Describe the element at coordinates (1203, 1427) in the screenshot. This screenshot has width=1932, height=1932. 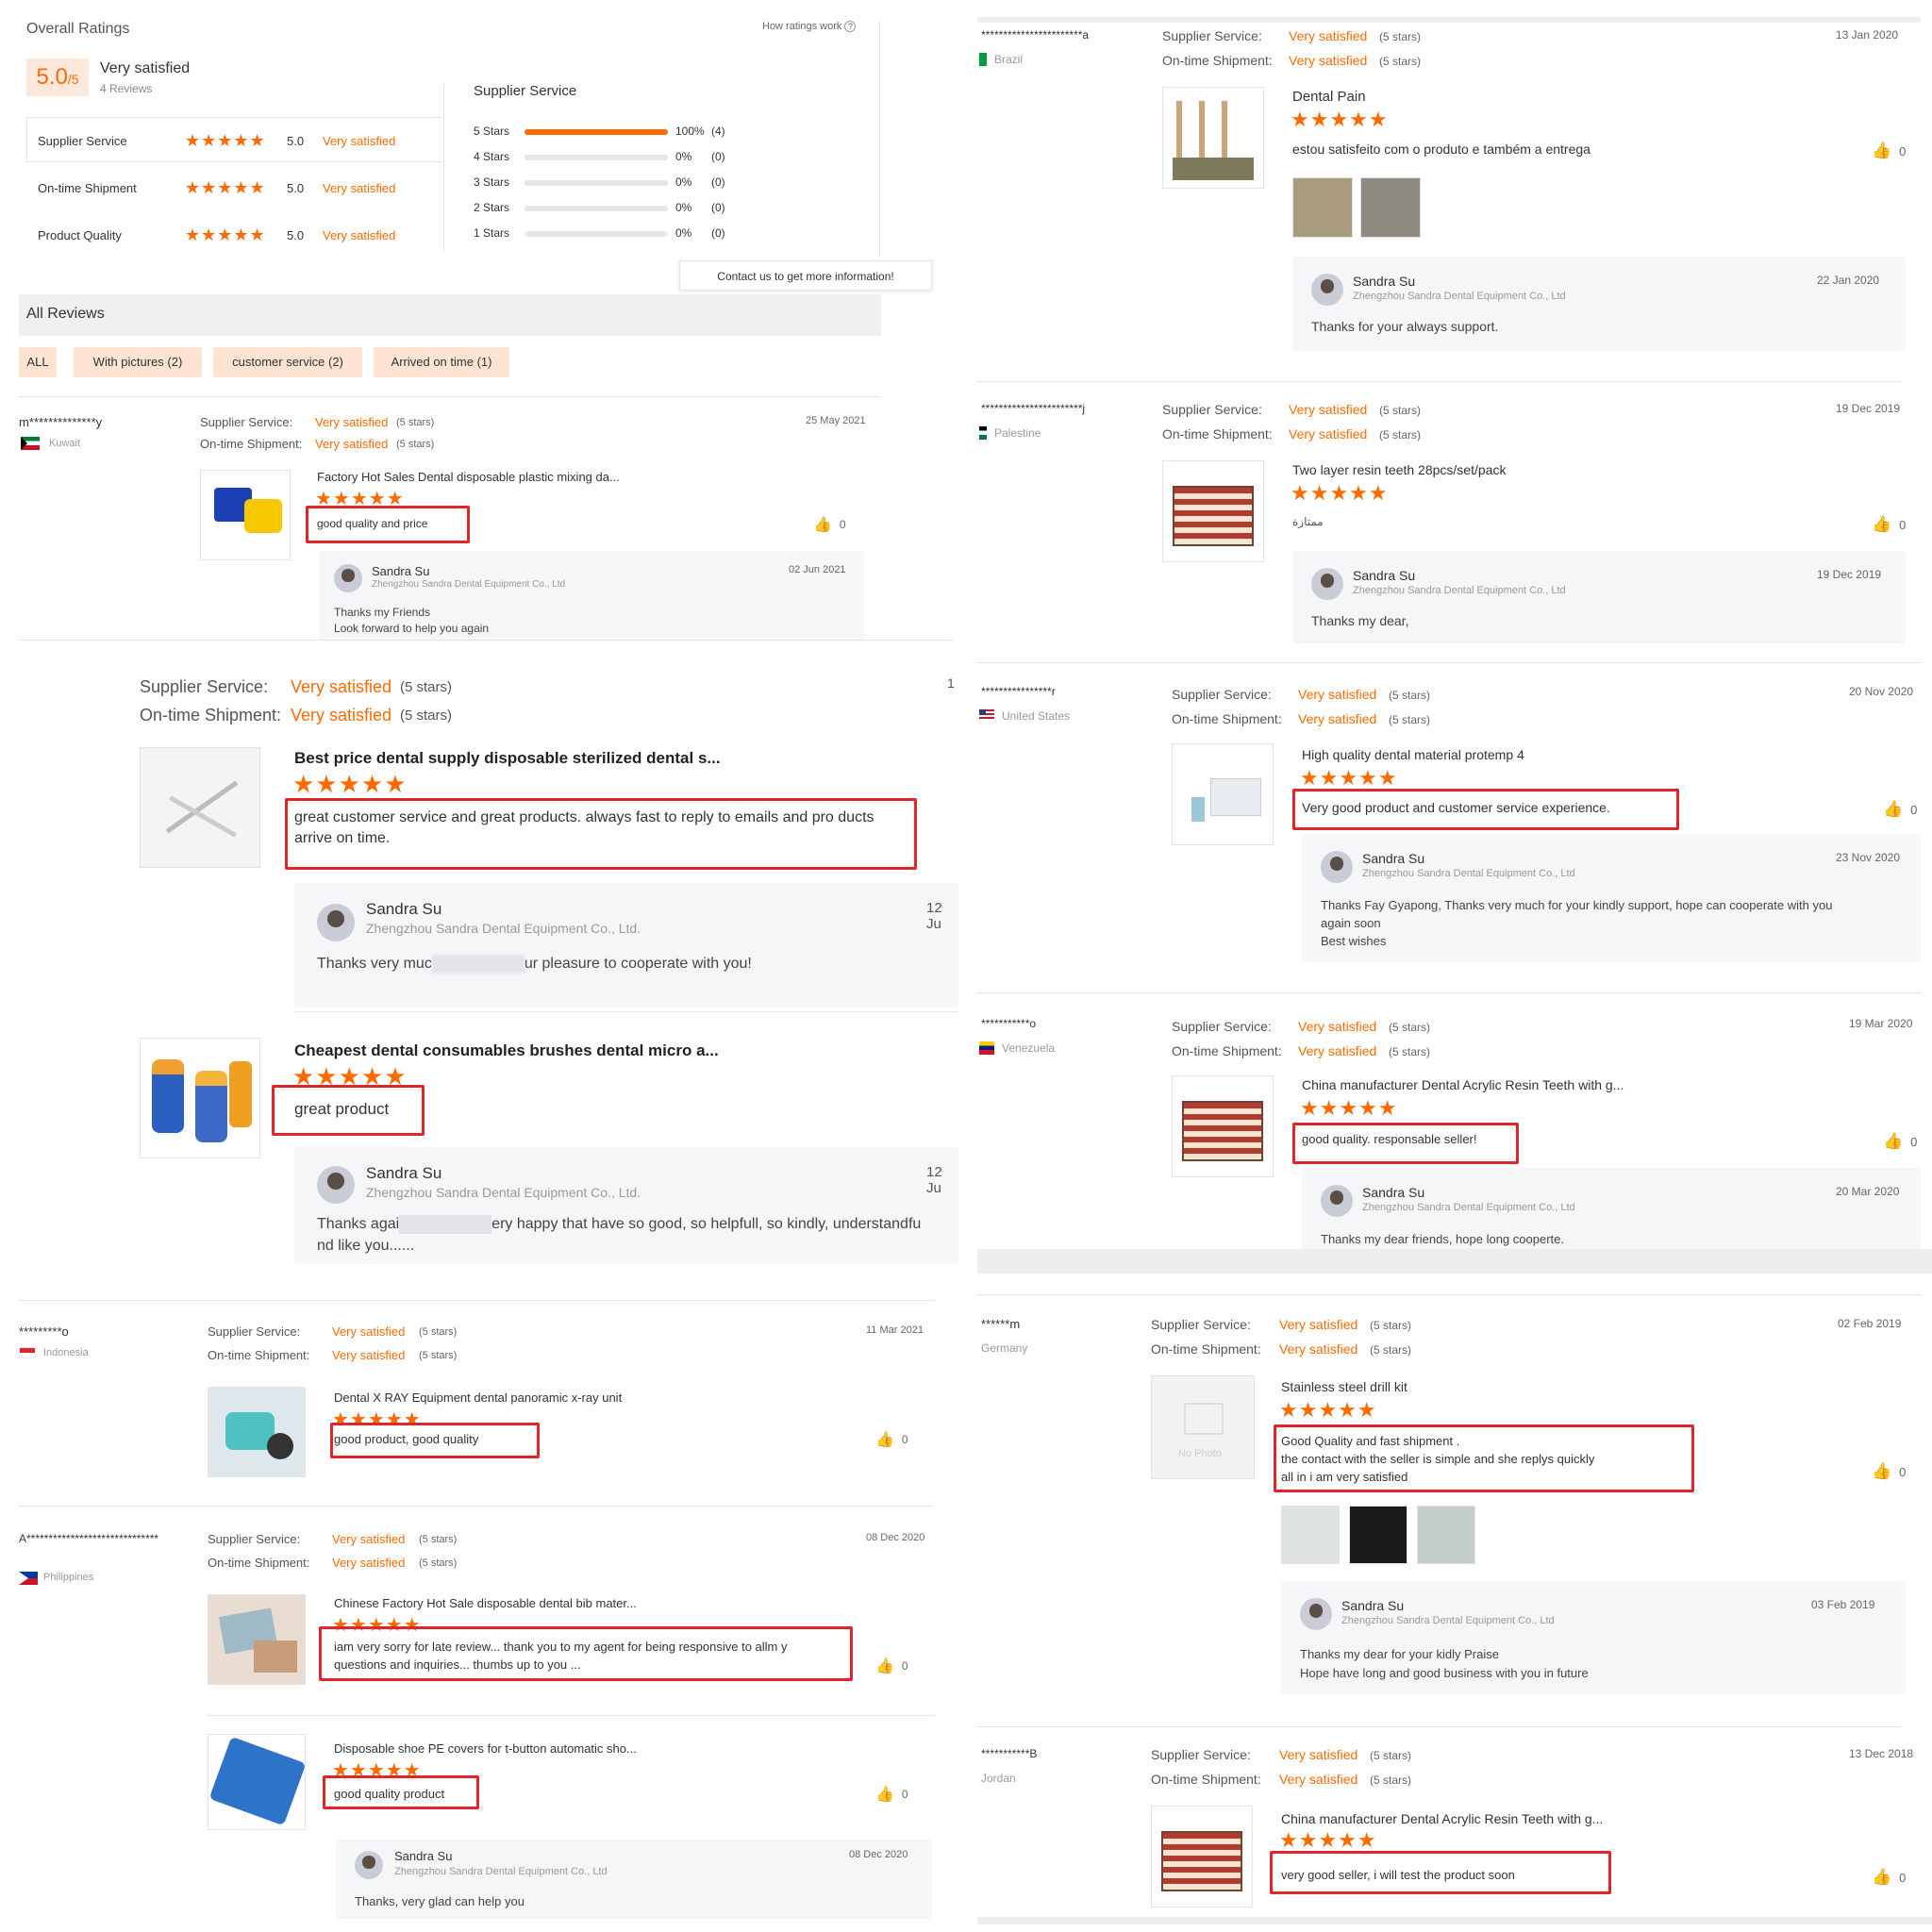
I see `product-image-placeholder: No Photo` at that location.